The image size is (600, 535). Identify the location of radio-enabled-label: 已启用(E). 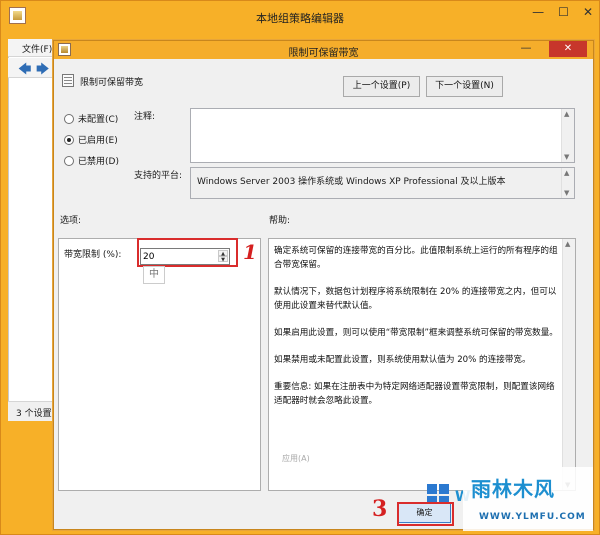
(98, 141).